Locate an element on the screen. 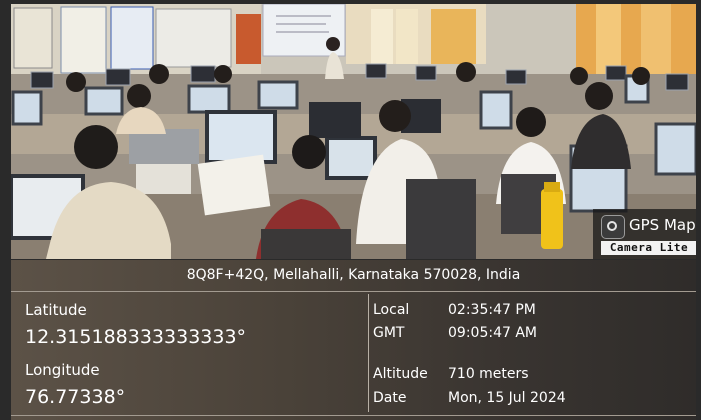  date-value: Mon, 15 Jul 2024 is located at coordinates (507, 398).